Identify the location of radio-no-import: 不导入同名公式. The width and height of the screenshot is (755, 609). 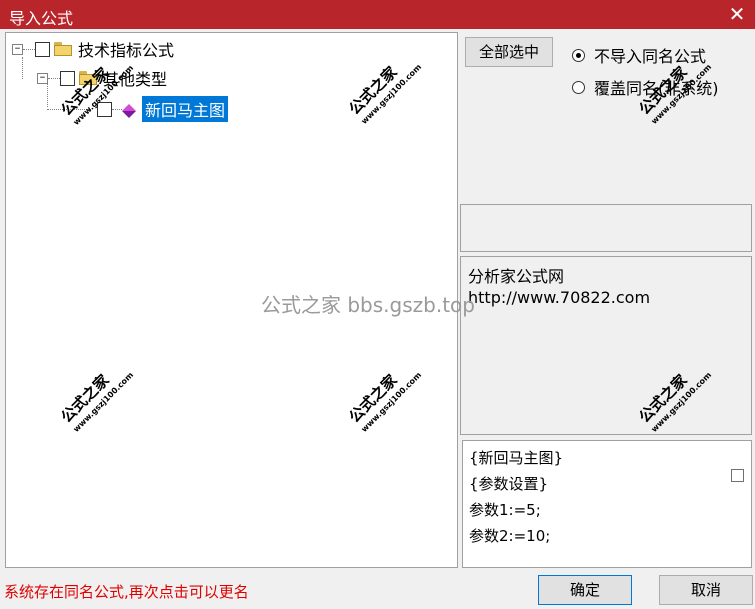
(639, 55).